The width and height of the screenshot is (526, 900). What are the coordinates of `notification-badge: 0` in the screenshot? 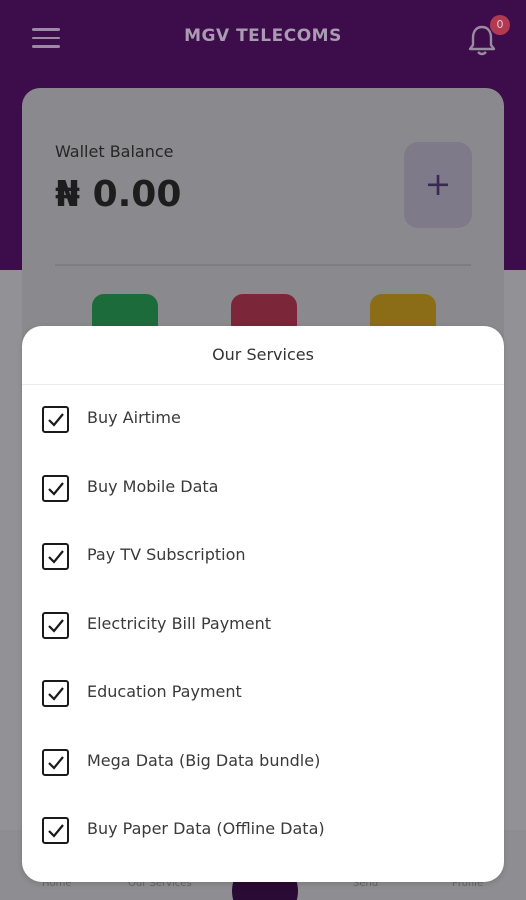 It's located at (500, 25).